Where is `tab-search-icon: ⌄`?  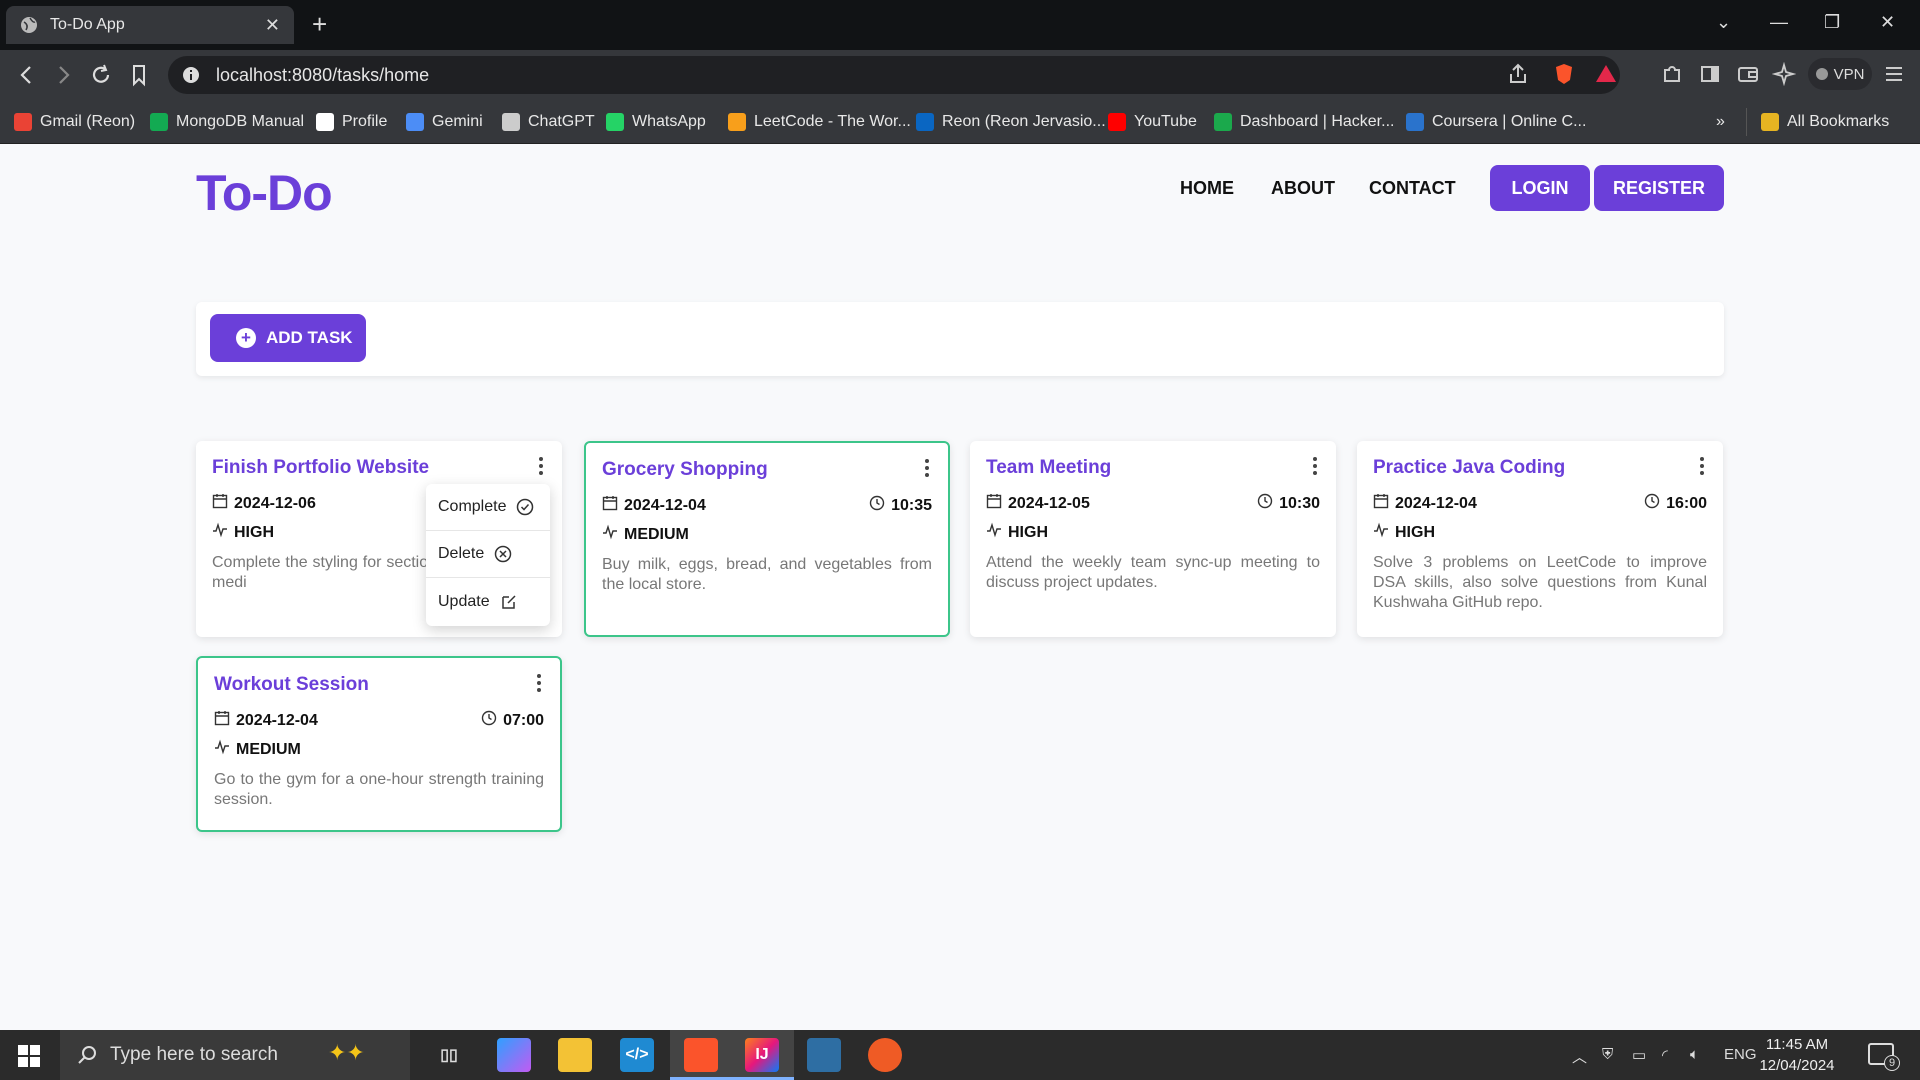 tab-search-icon: ⌄ is located at coordinates (1723, 22).